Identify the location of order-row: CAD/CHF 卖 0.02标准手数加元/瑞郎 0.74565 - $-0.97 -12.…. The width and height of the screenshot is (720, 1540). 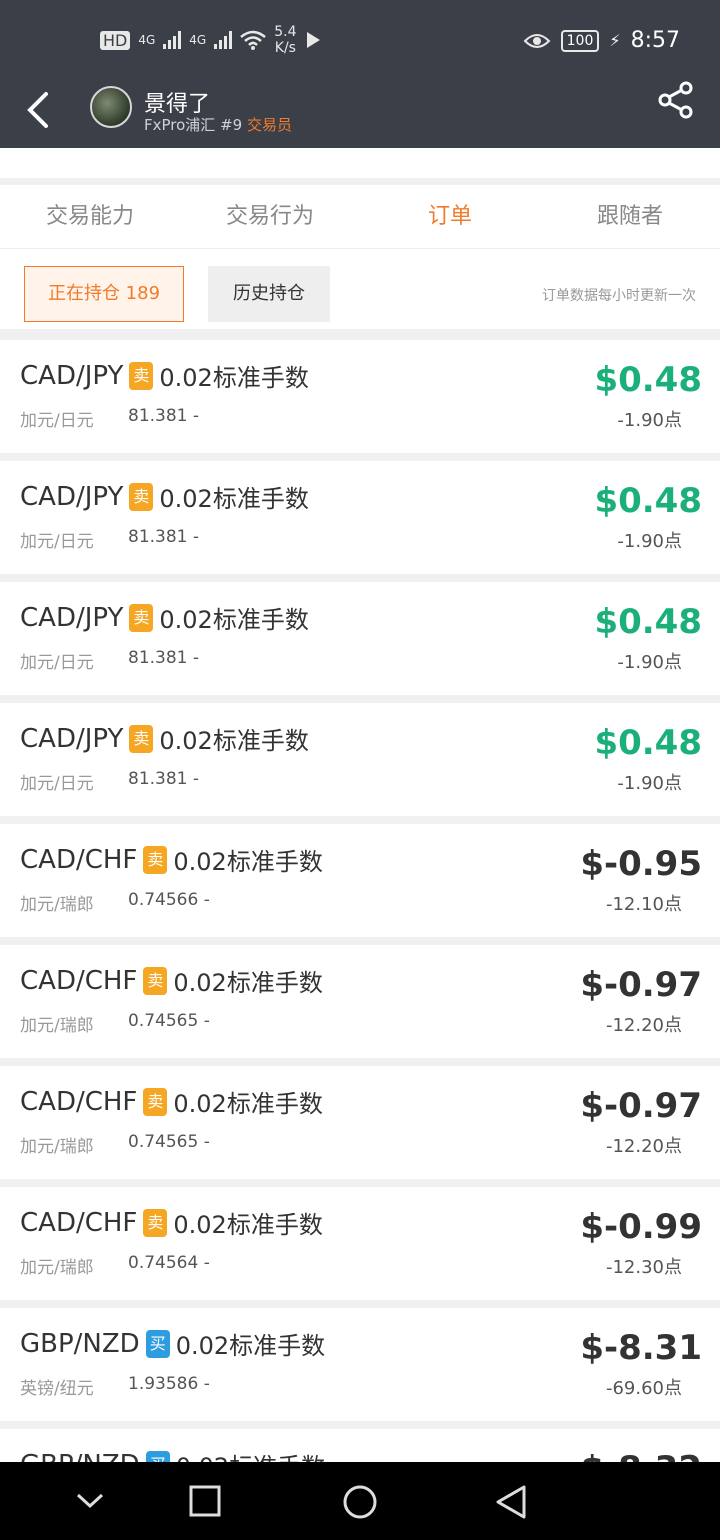
(360, 1122).